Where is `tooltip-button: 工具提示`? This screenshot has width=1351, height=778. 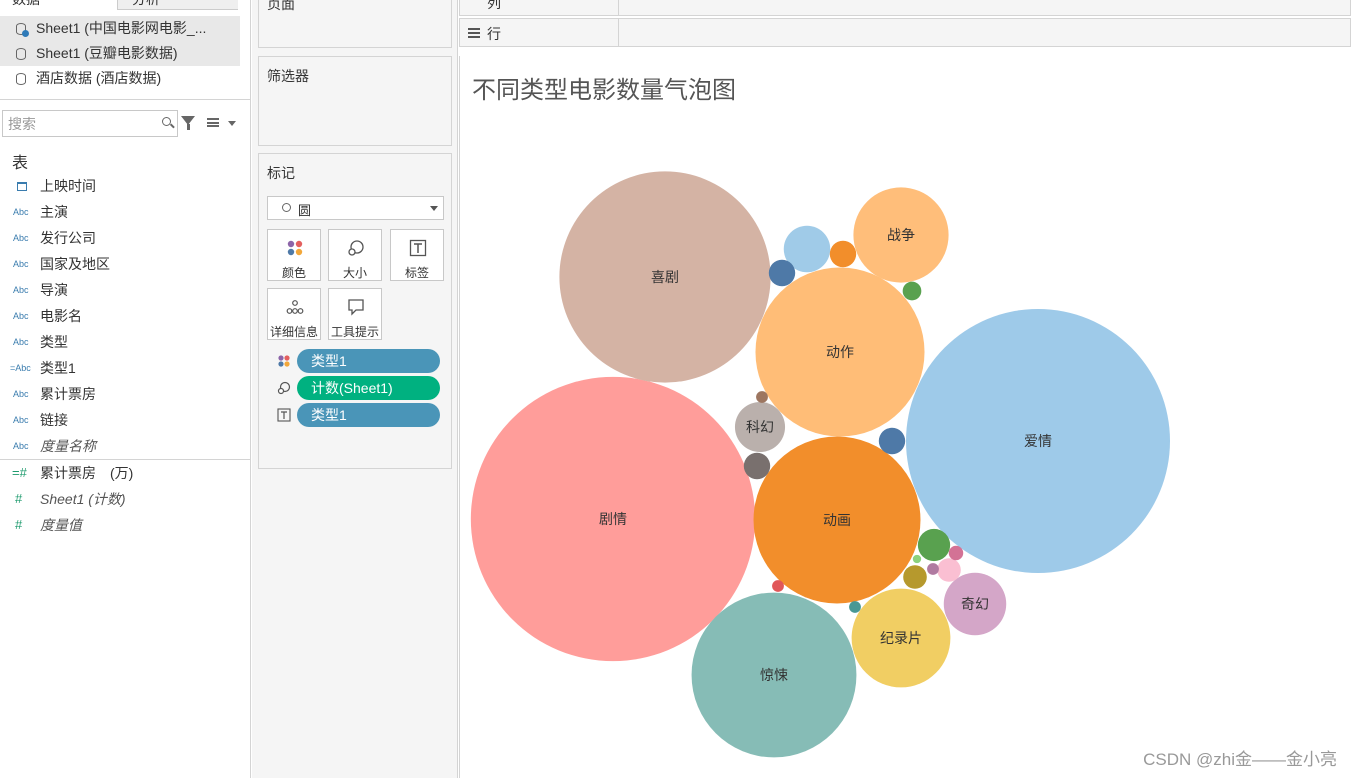
tooltip-button: 工具提示 is located at coordinates (355, 314).